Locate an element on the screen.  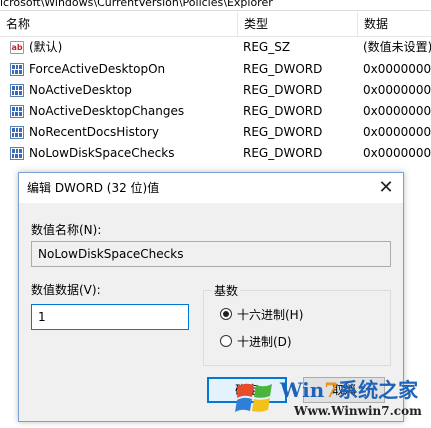
watermark-brand-prefix: Win is located at coordinates (302, 390).